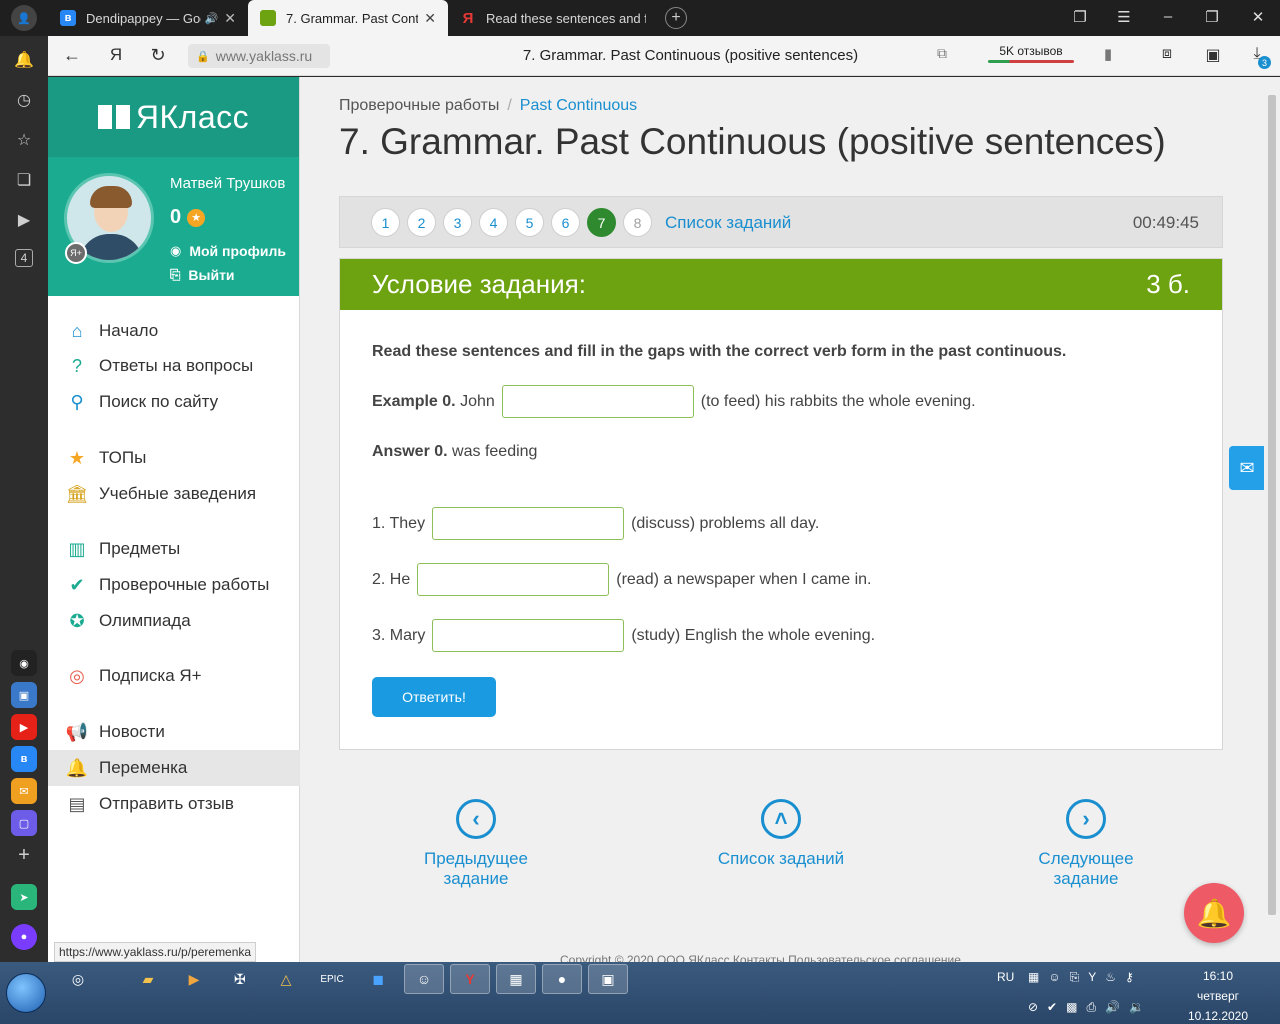 This screenshot has width=1280, height=1024. I want to click on video-icon: ▶, so click(24, 220).